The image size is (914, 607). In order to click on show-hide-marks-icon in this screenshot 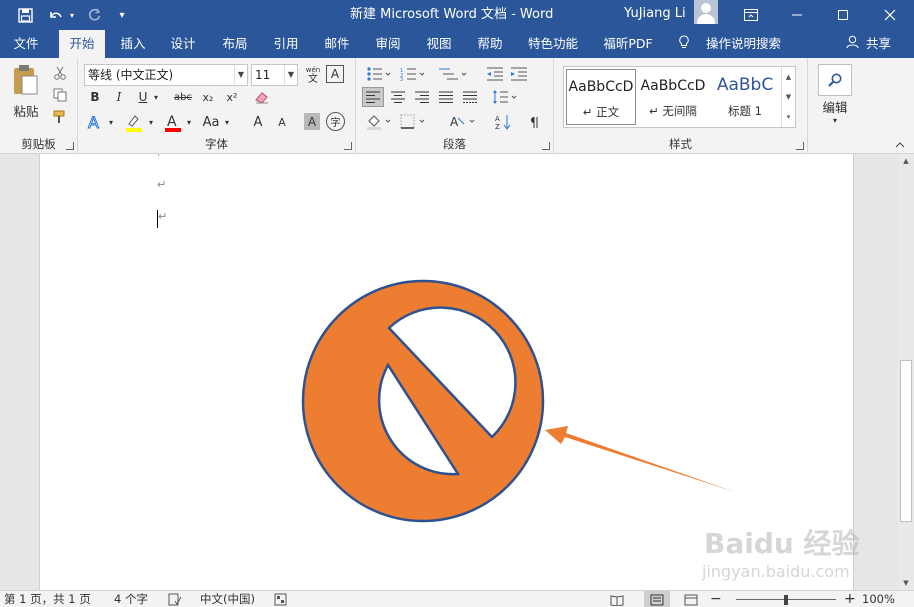, I will do `click(535, 122)`.